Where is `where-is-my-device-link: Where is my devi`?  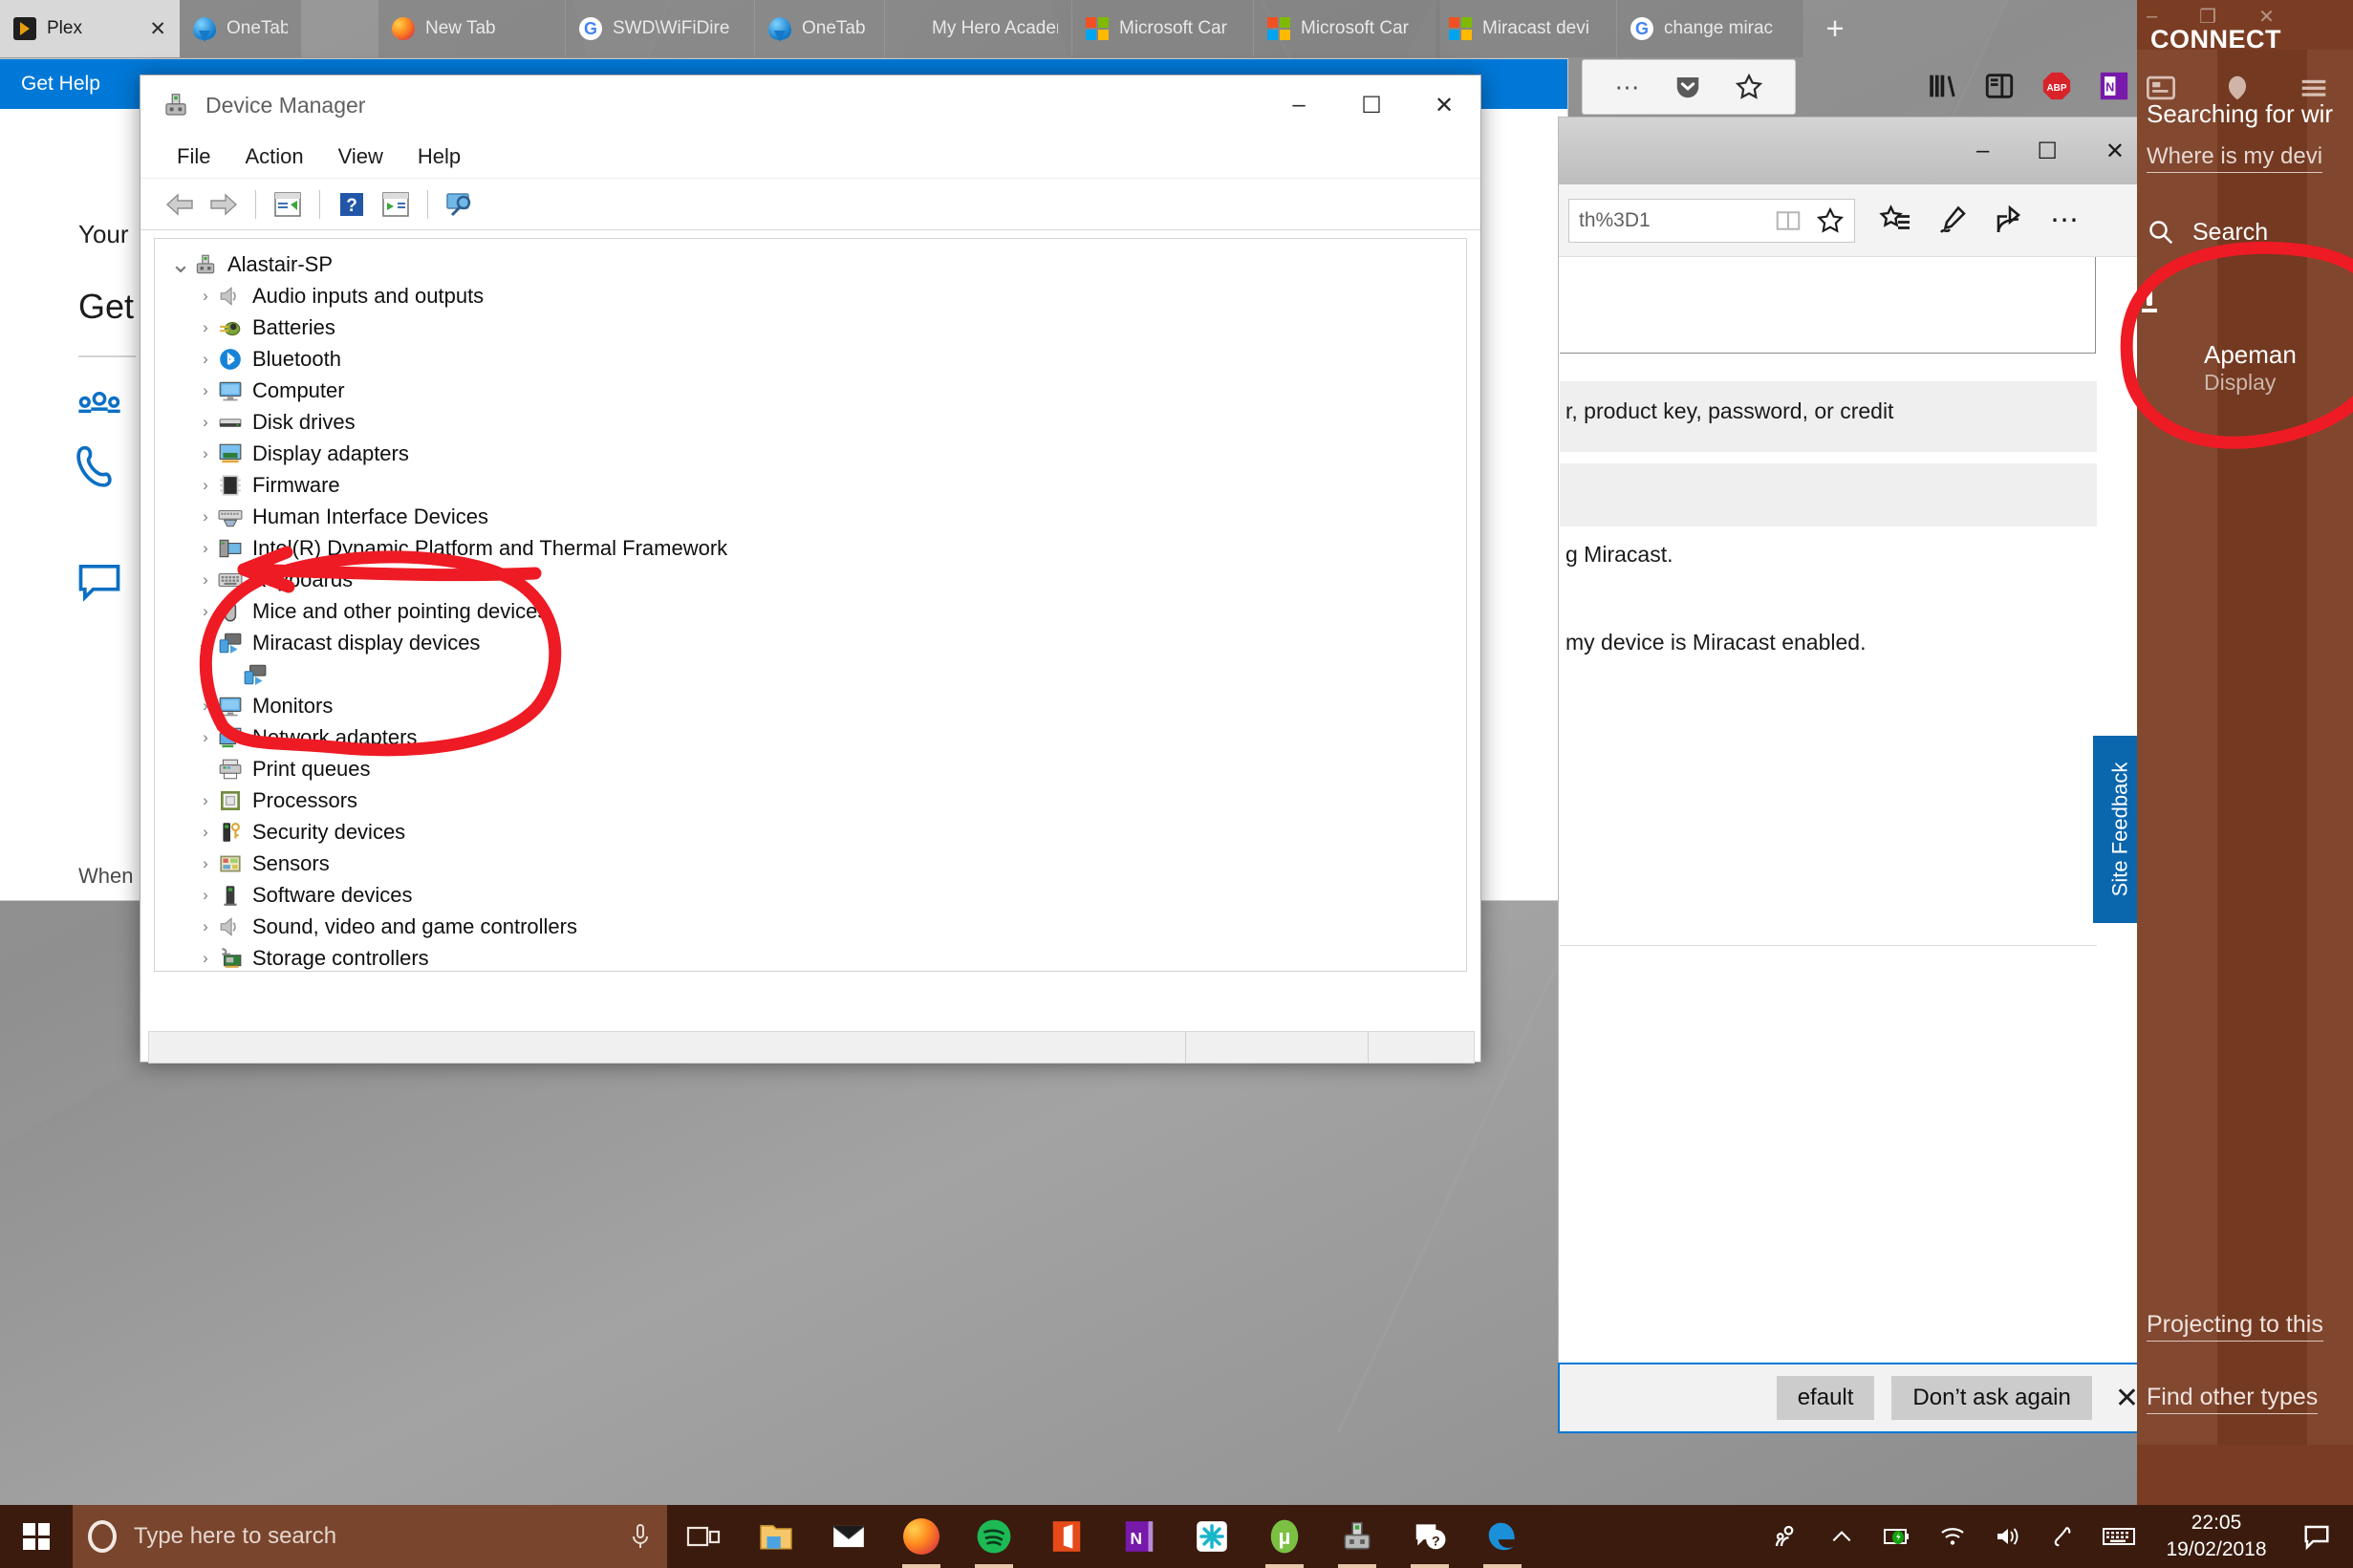 where-is-my-device-link: Where is my devi is located at coordinates (2235, 158).